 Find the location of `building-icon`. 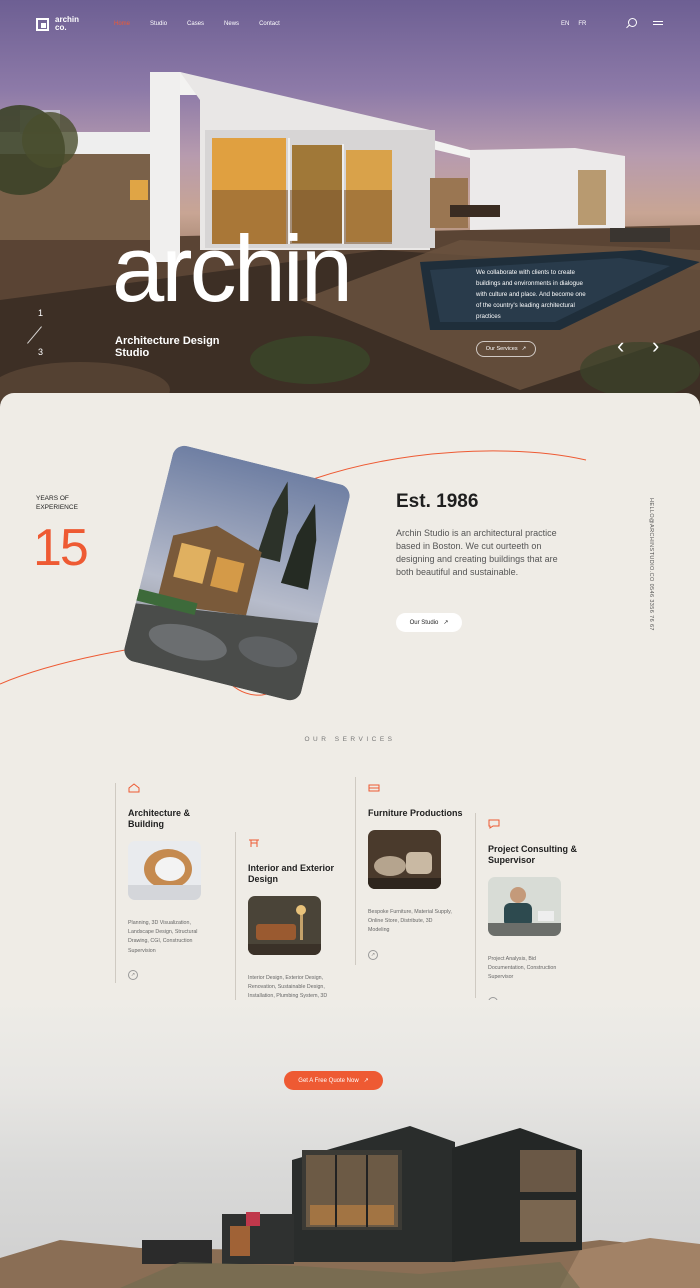

building-icon is located at coordinates (134, 788).